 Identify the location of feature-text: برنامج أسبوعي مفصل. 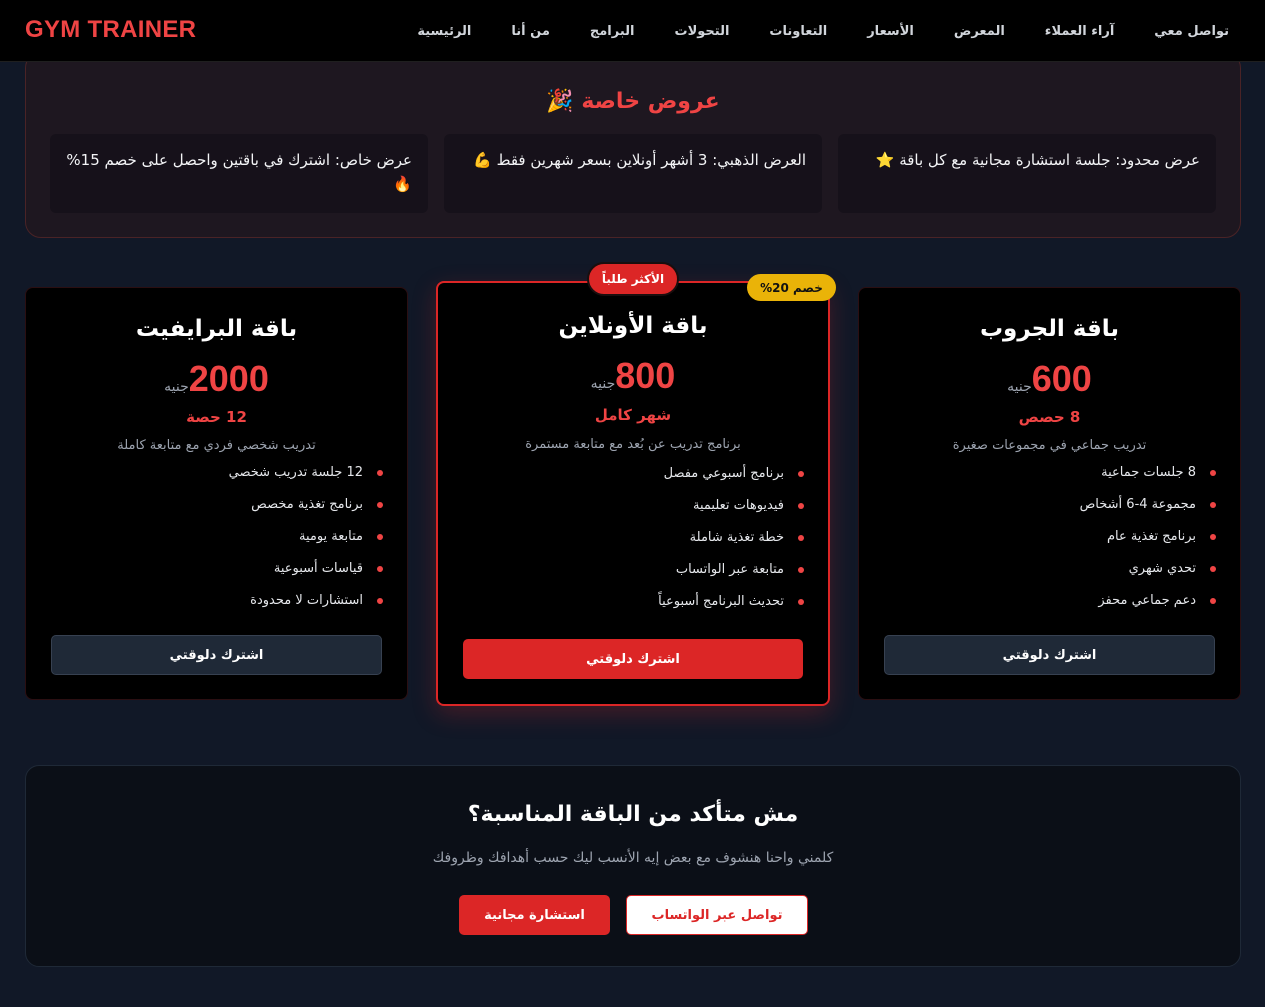
(723, 473).